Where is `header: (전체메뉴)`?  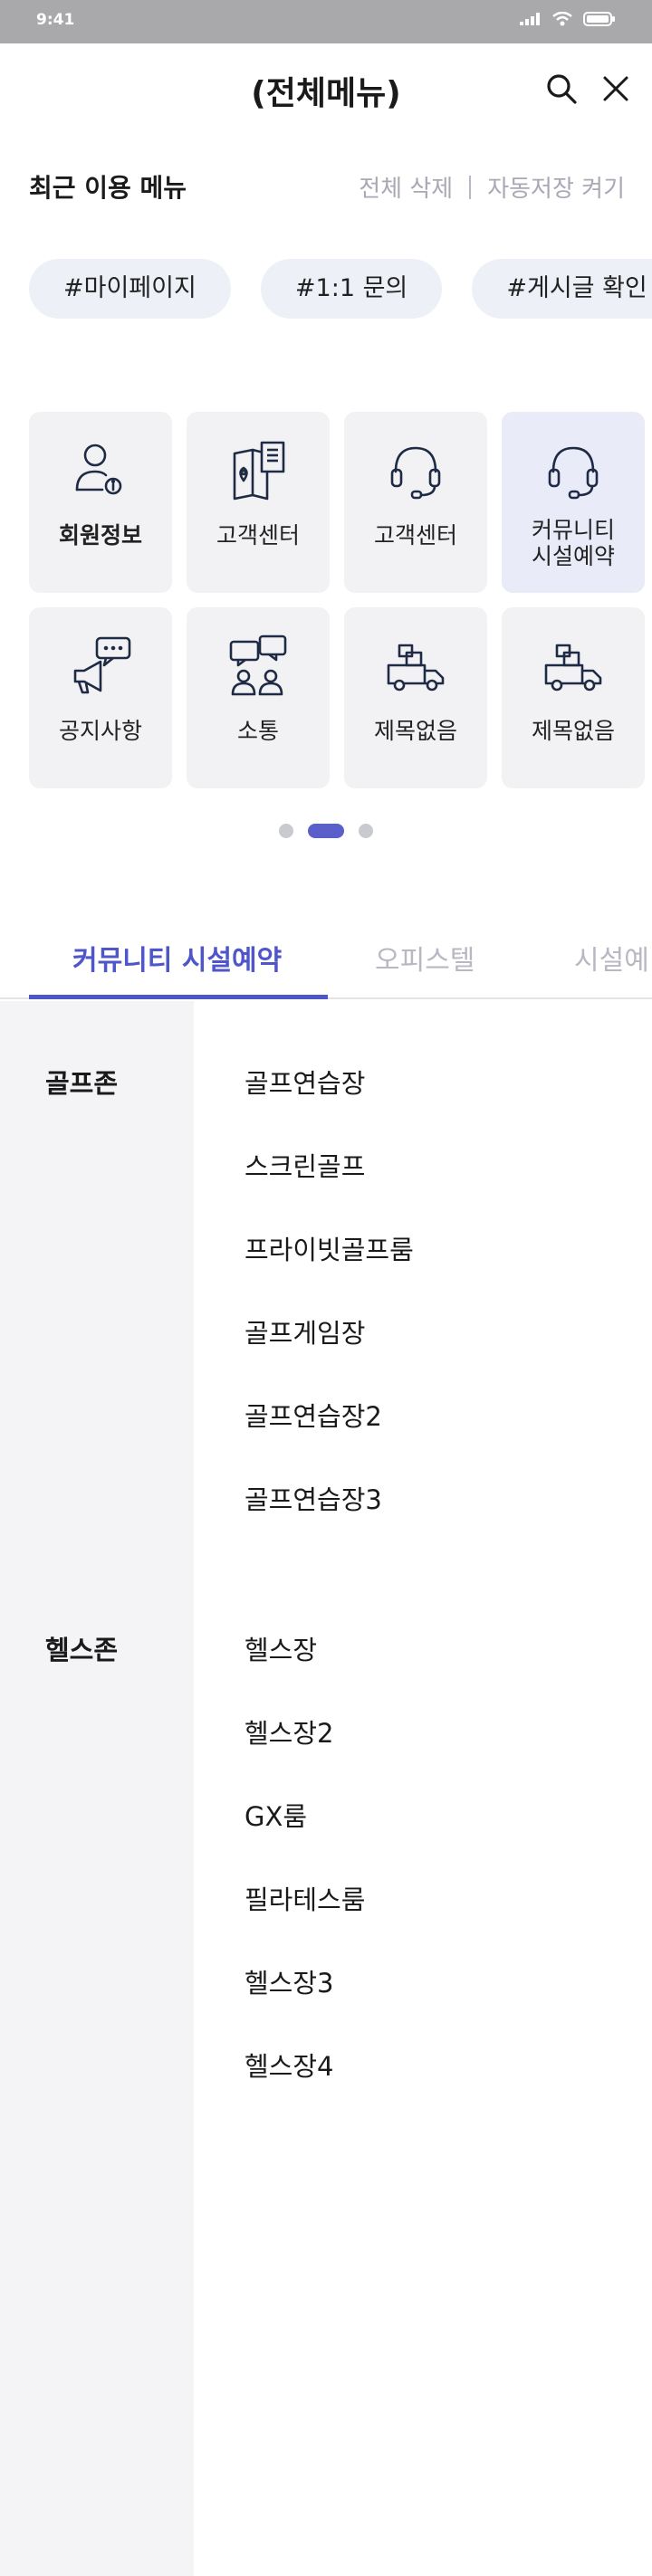
header: (전체메뉴) is located at coordinates (326, 89).